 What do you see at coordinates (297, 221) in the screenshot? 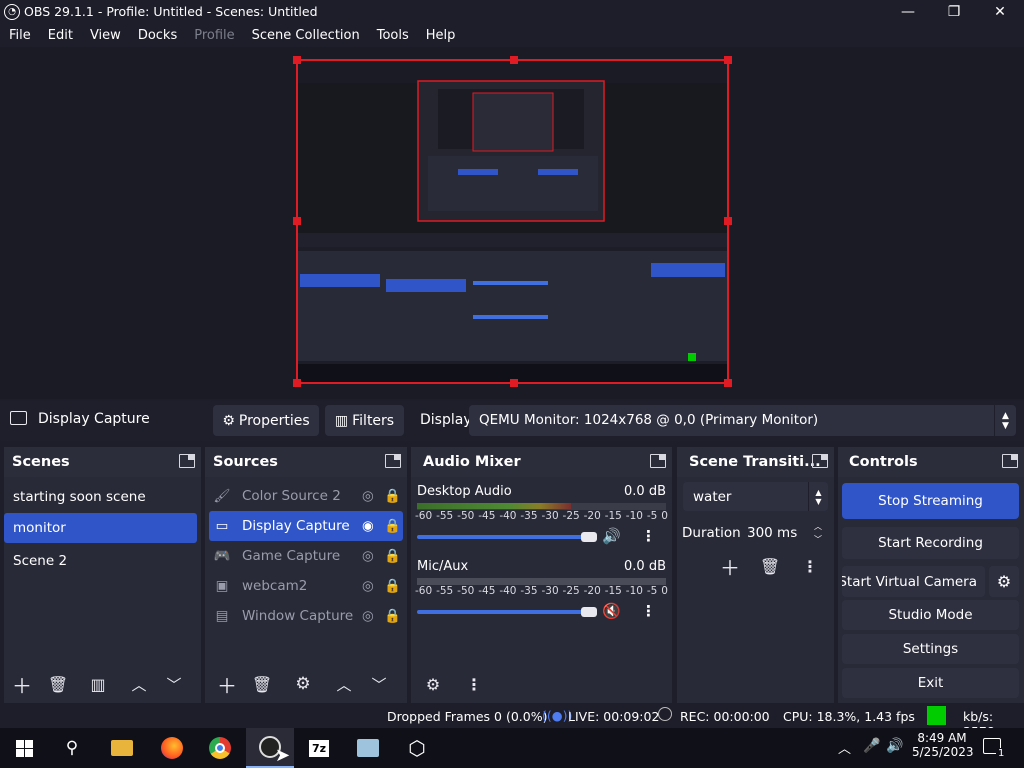
I see `resize-handle-left` at bounding box center [297, 221].